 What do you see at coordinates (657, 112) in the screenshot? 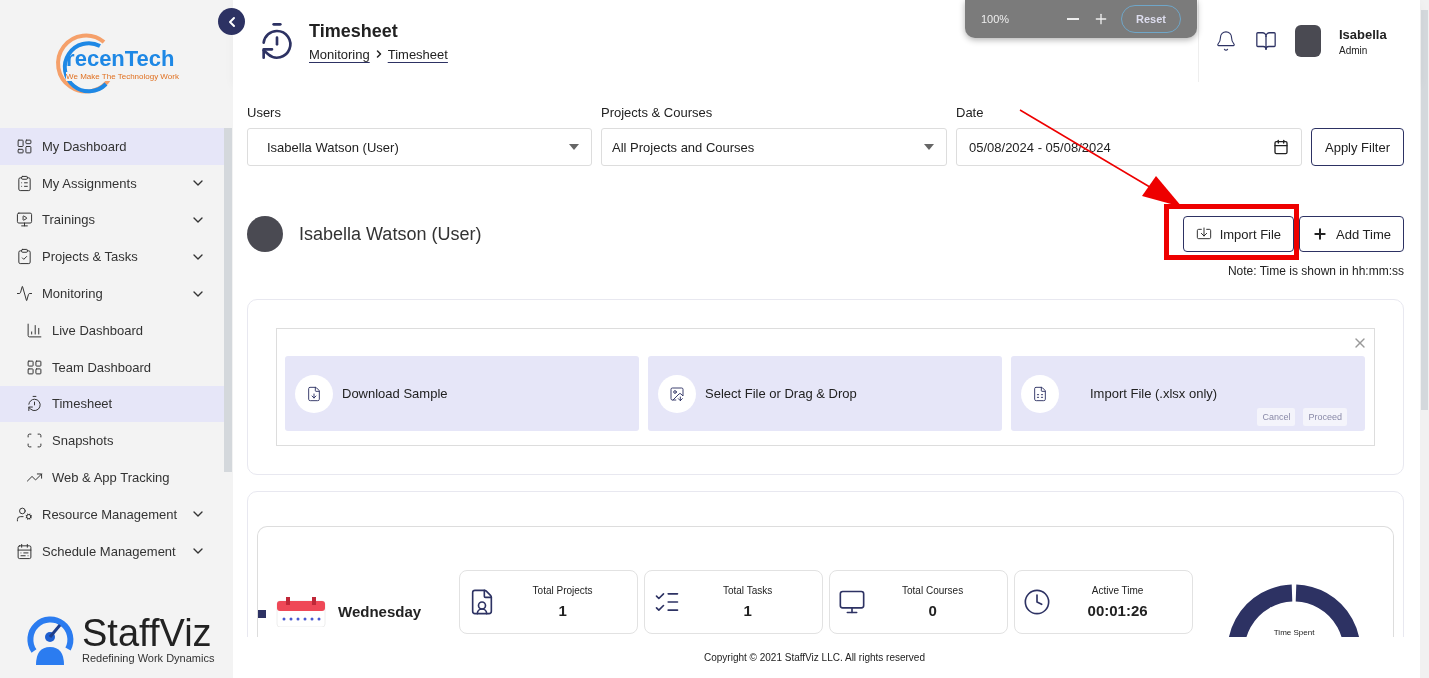
I see `filter-label: Projects & Courses` at bounding box center [657, 112].